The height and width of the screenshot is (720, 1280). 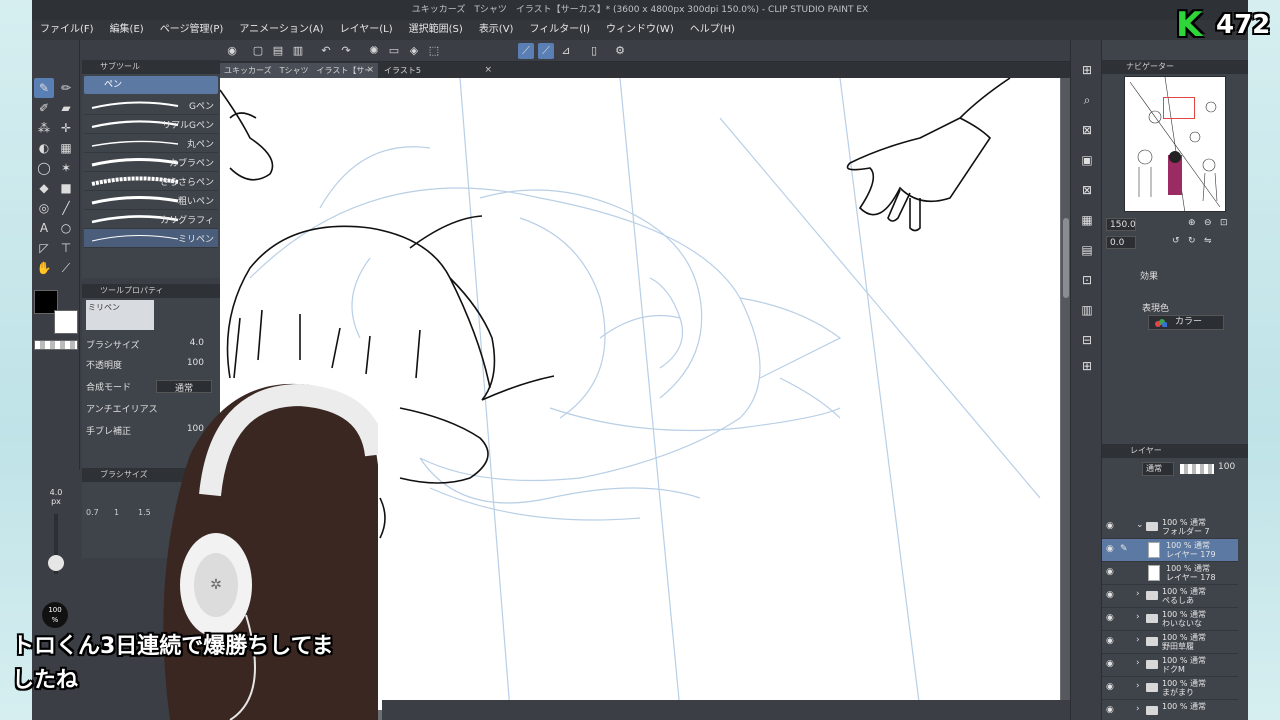 What do you see at coordinates (44, 248) in the screenshot?
I see `frame-tool-icon: ◸` at bounding box center [44, 248].